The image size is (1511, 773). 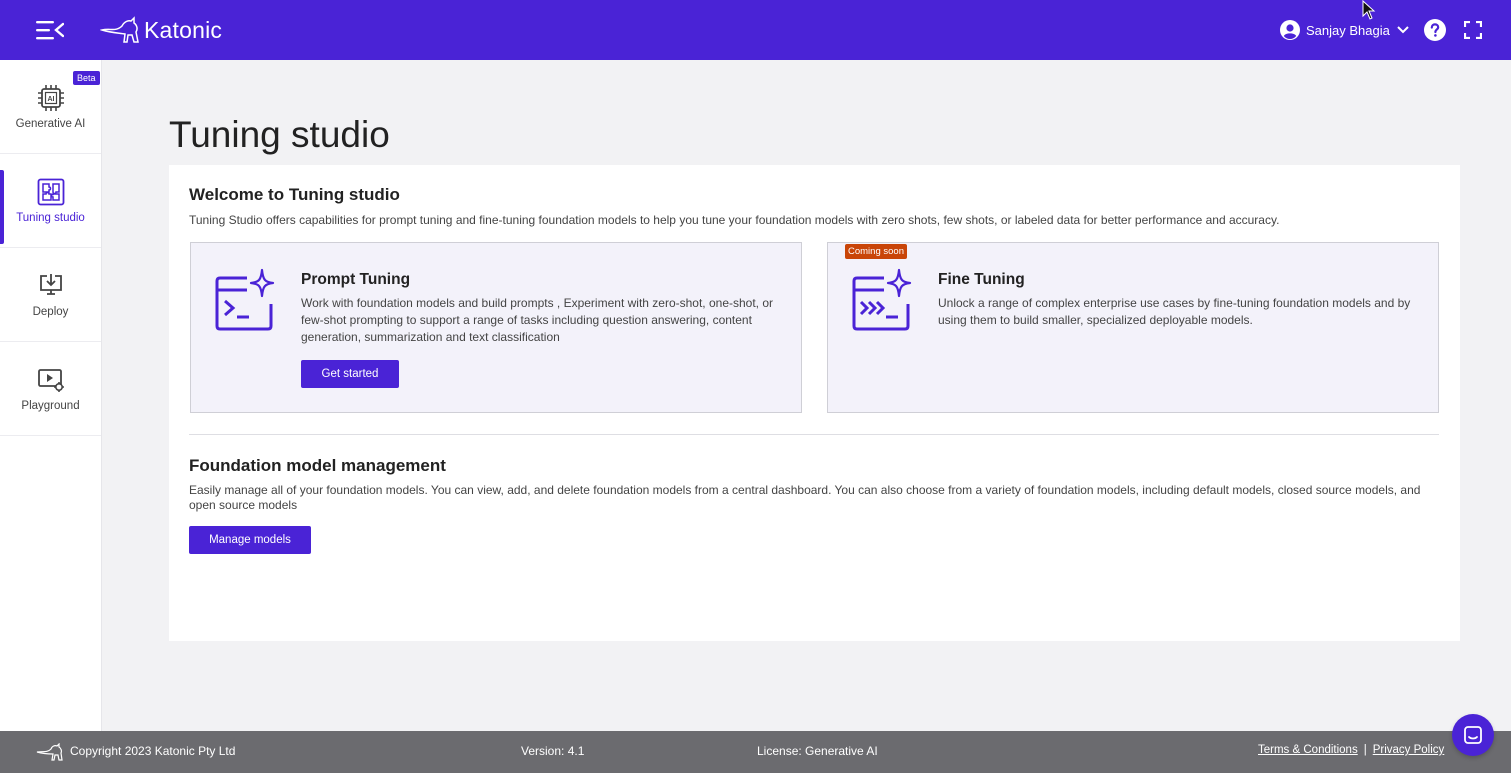 I want to click on get-started-button: Get started, so click(x=350, y=374).